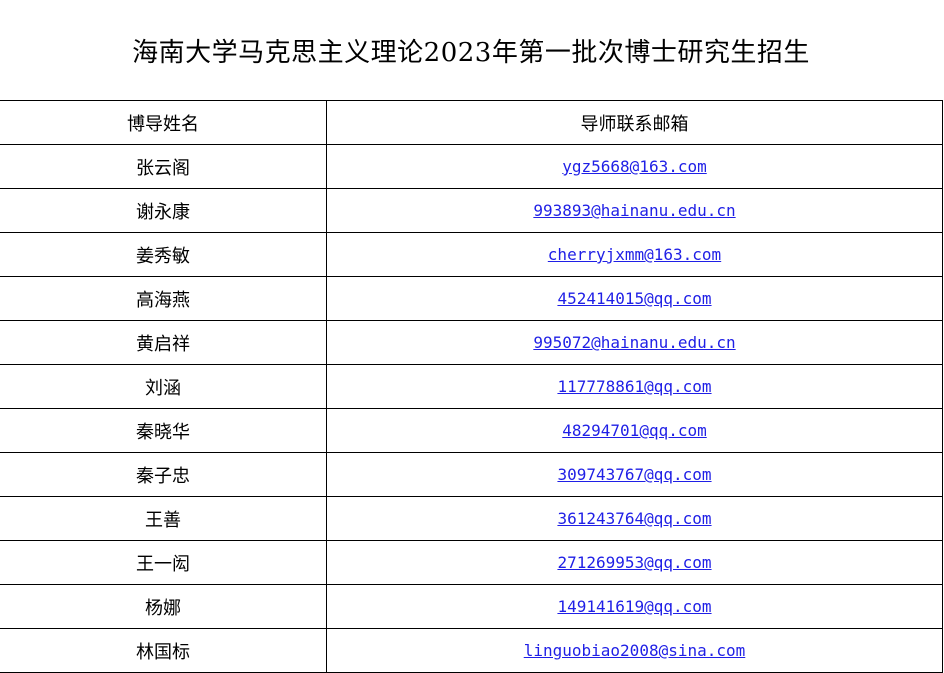 Image resolution: width=944 pixels, height=673 pixels. Describe the element at coordinates (163, 562) in the screenshot. I see `advisor-name: 王一闳` at that location.